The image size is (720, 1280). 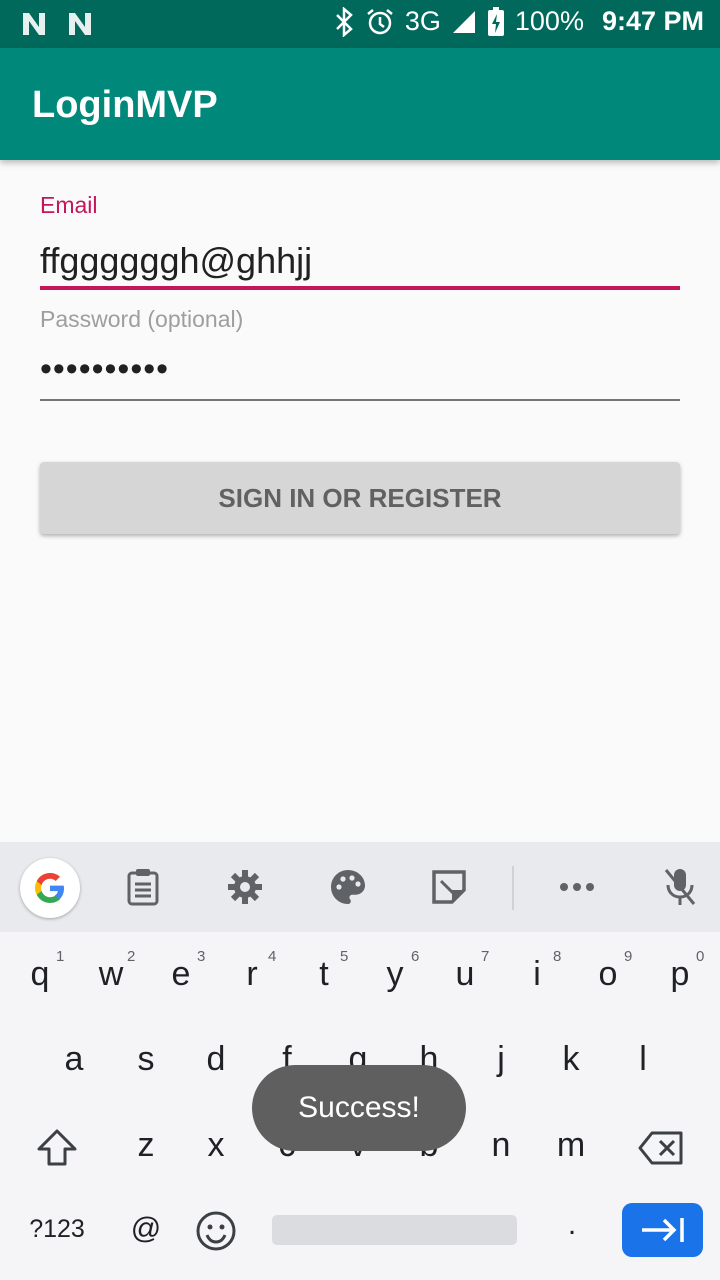 What do you see at coordinates (700, 956) in the screenshot?
I see `key-hint-0: 0` at bounding box center [700, 956].